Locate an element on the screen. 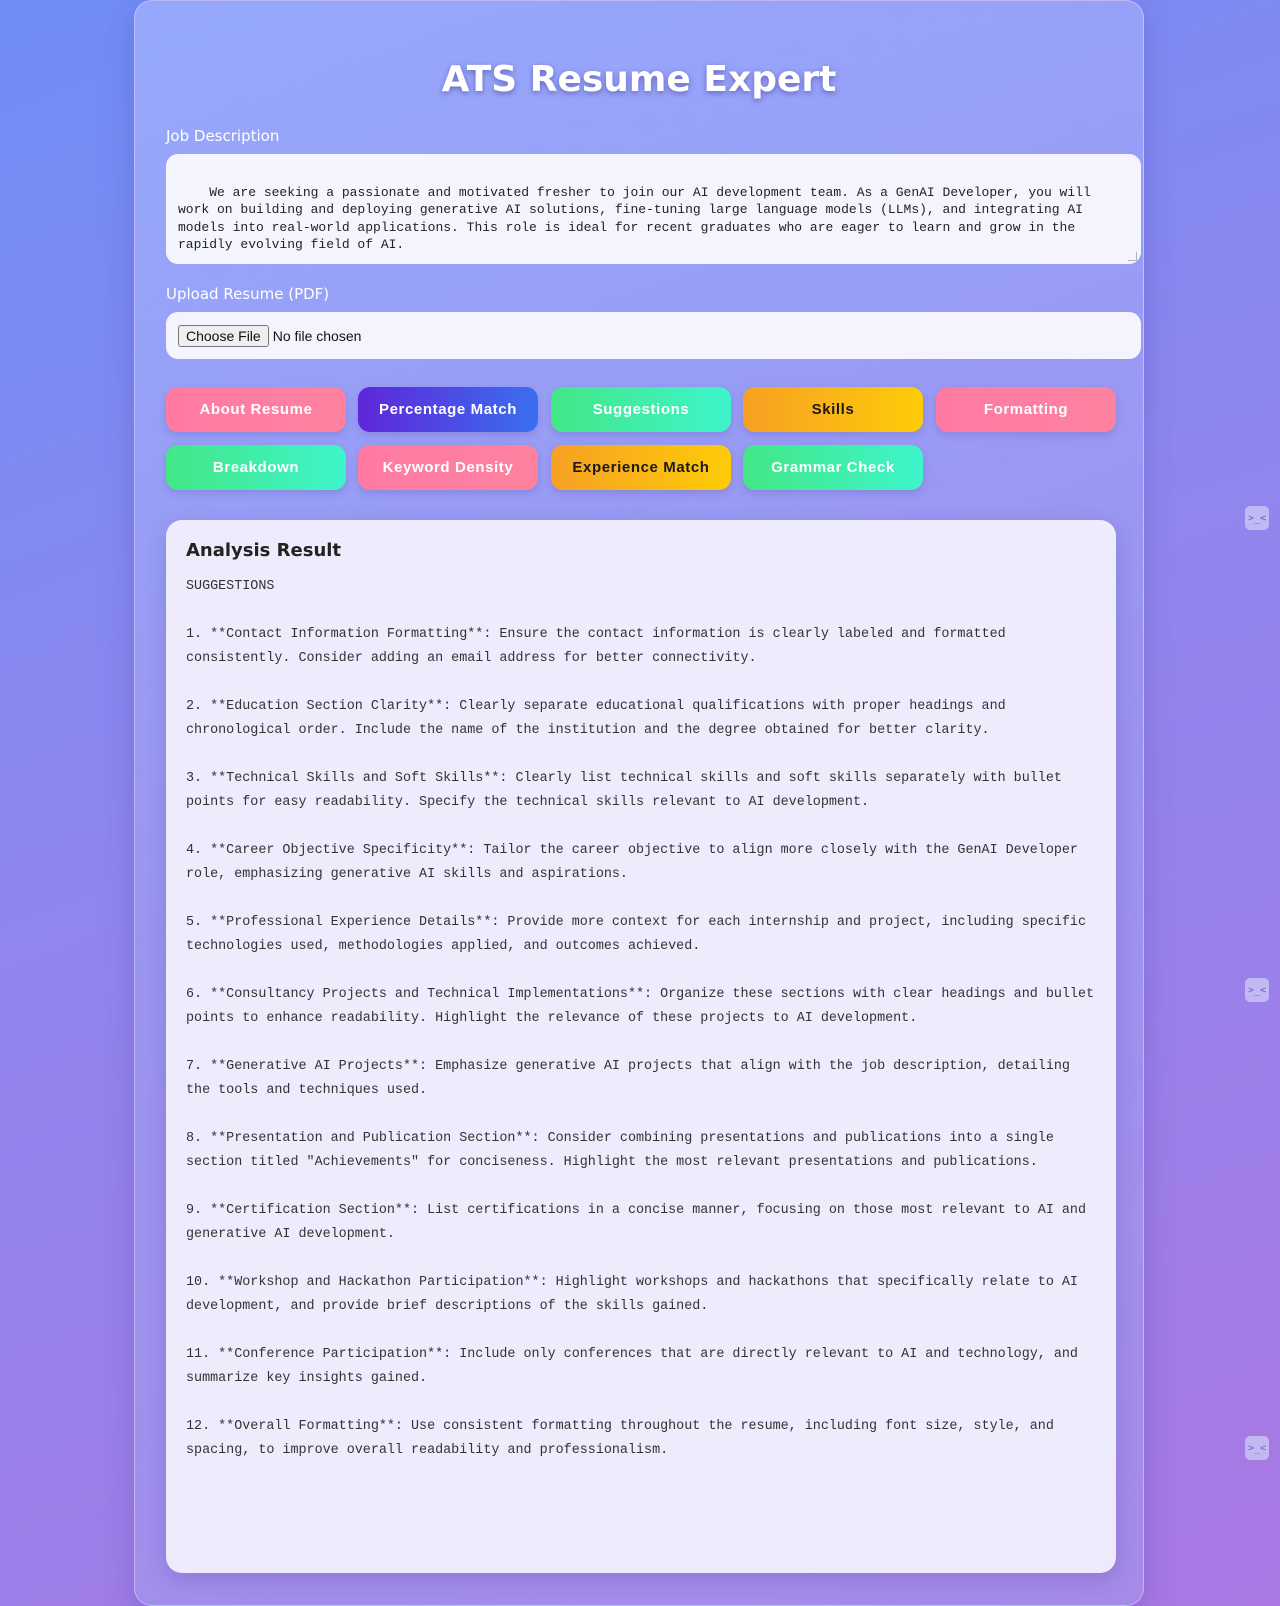  percentage-match-button: Percentage Match is located at coordinates (448, 409).